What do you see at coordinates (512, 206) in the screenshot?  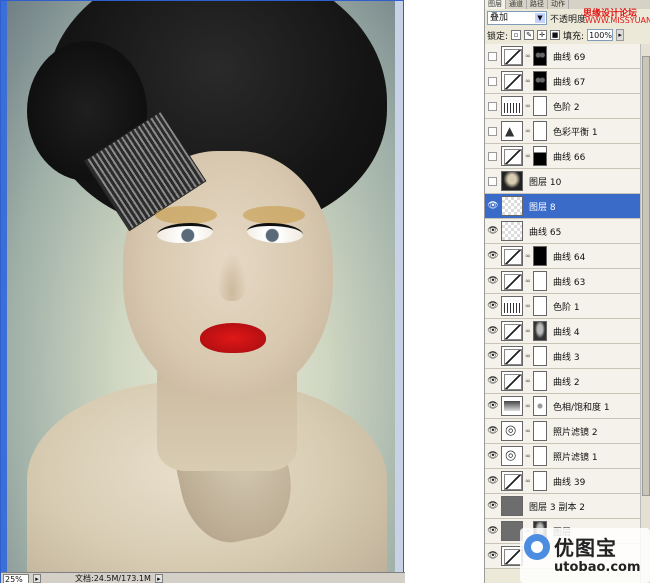 I see `checker-thumbnail-icon` at bounding box center [512, 206].